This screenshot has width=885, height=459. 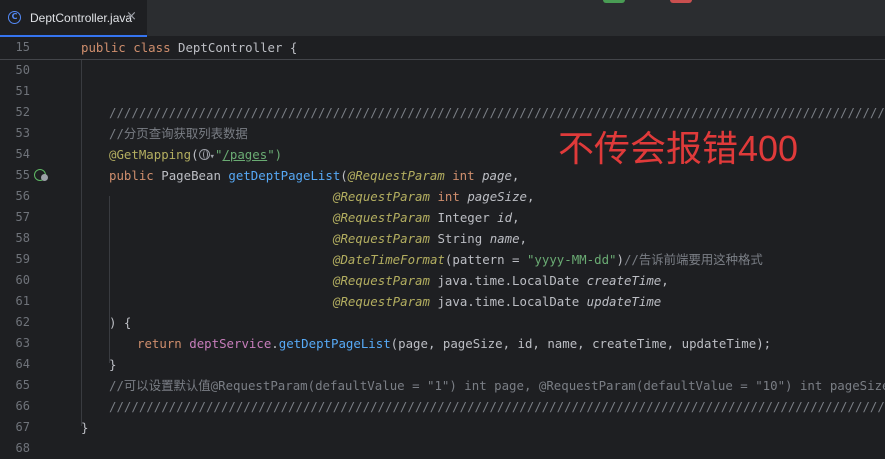 I want to click on line-number: 51, so click(x=22, y=91).